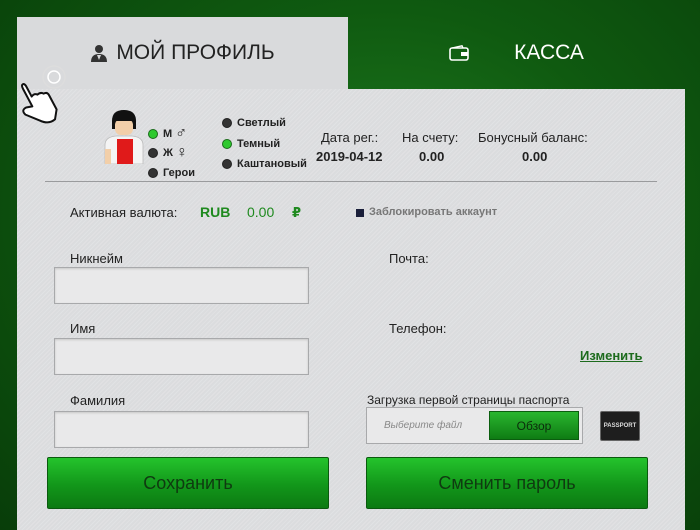 Image resolution: width=700 pixels, height=530 pixels. What do you see at coordinates (259, 144) in the screenshot?
I see `hair-dark-label: Темный` at bounding box center [259, 144].